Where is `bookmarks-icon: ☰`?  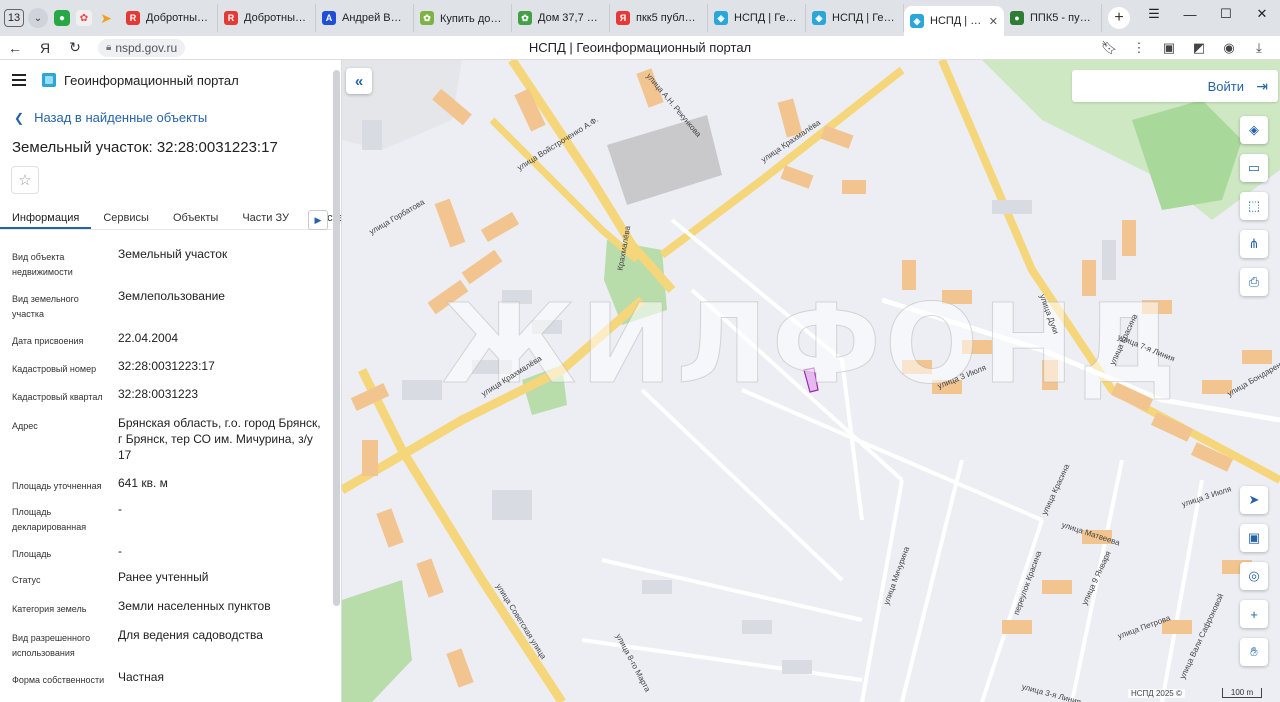
bookmarks-icon: ☰ is located at coordinates (1154, 14).